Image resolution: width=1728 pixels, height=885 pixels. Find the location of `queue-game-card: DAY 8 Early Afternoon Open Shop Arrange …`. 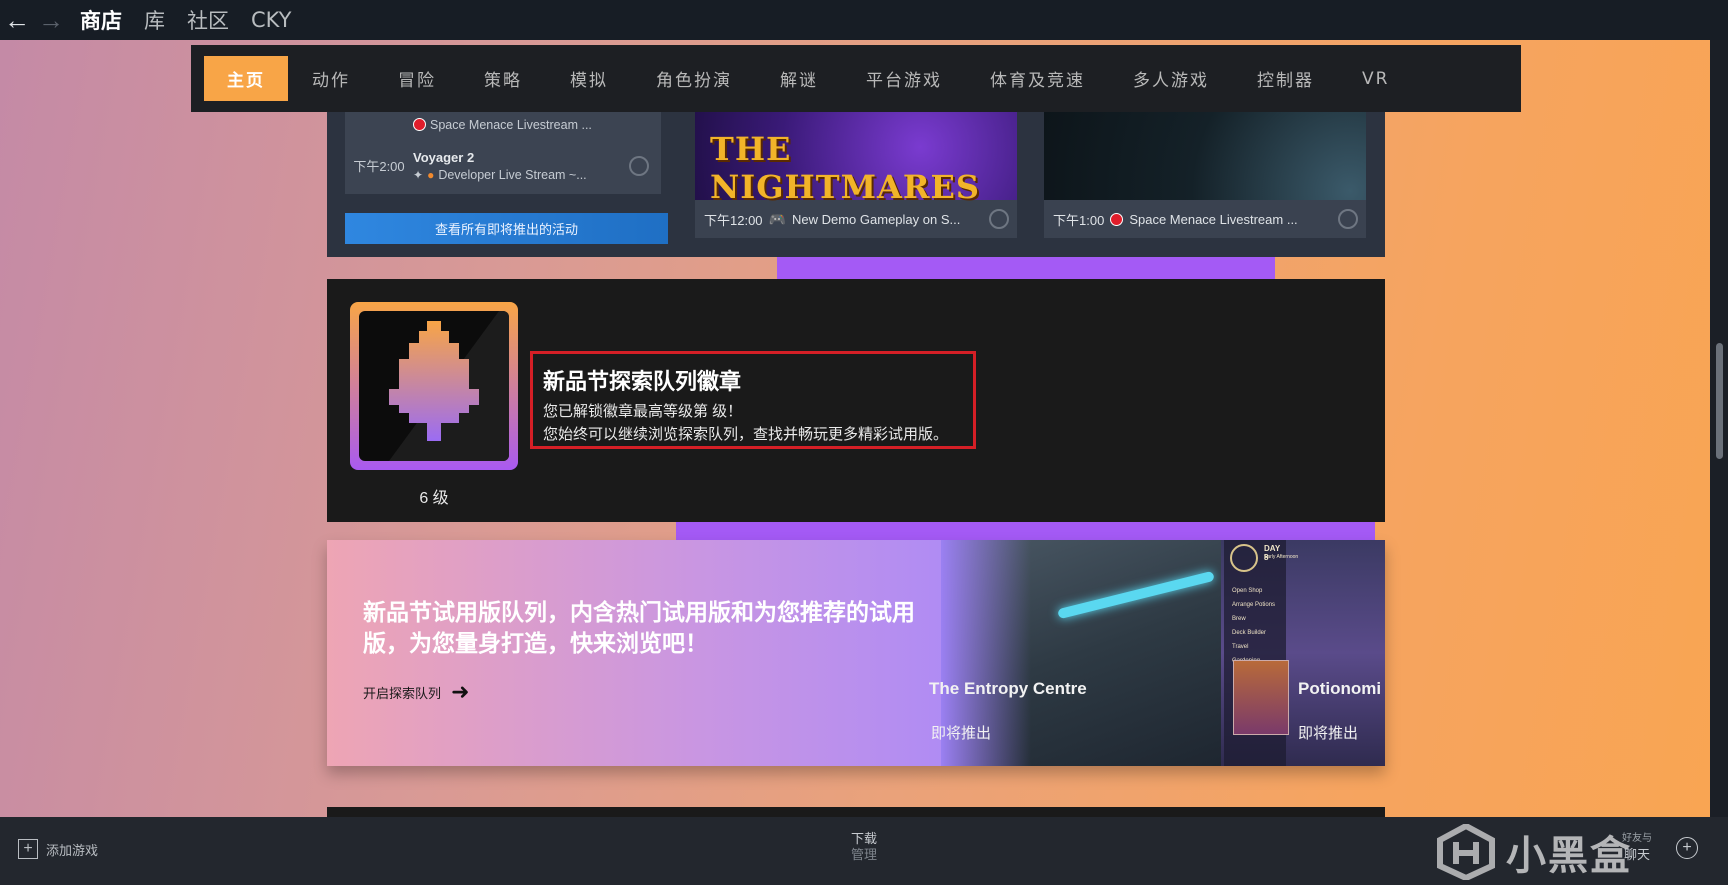

queue-game-card: DAY 8 Early Afternoon Open Shop Arrange … is located at coordinates (1303, 653).